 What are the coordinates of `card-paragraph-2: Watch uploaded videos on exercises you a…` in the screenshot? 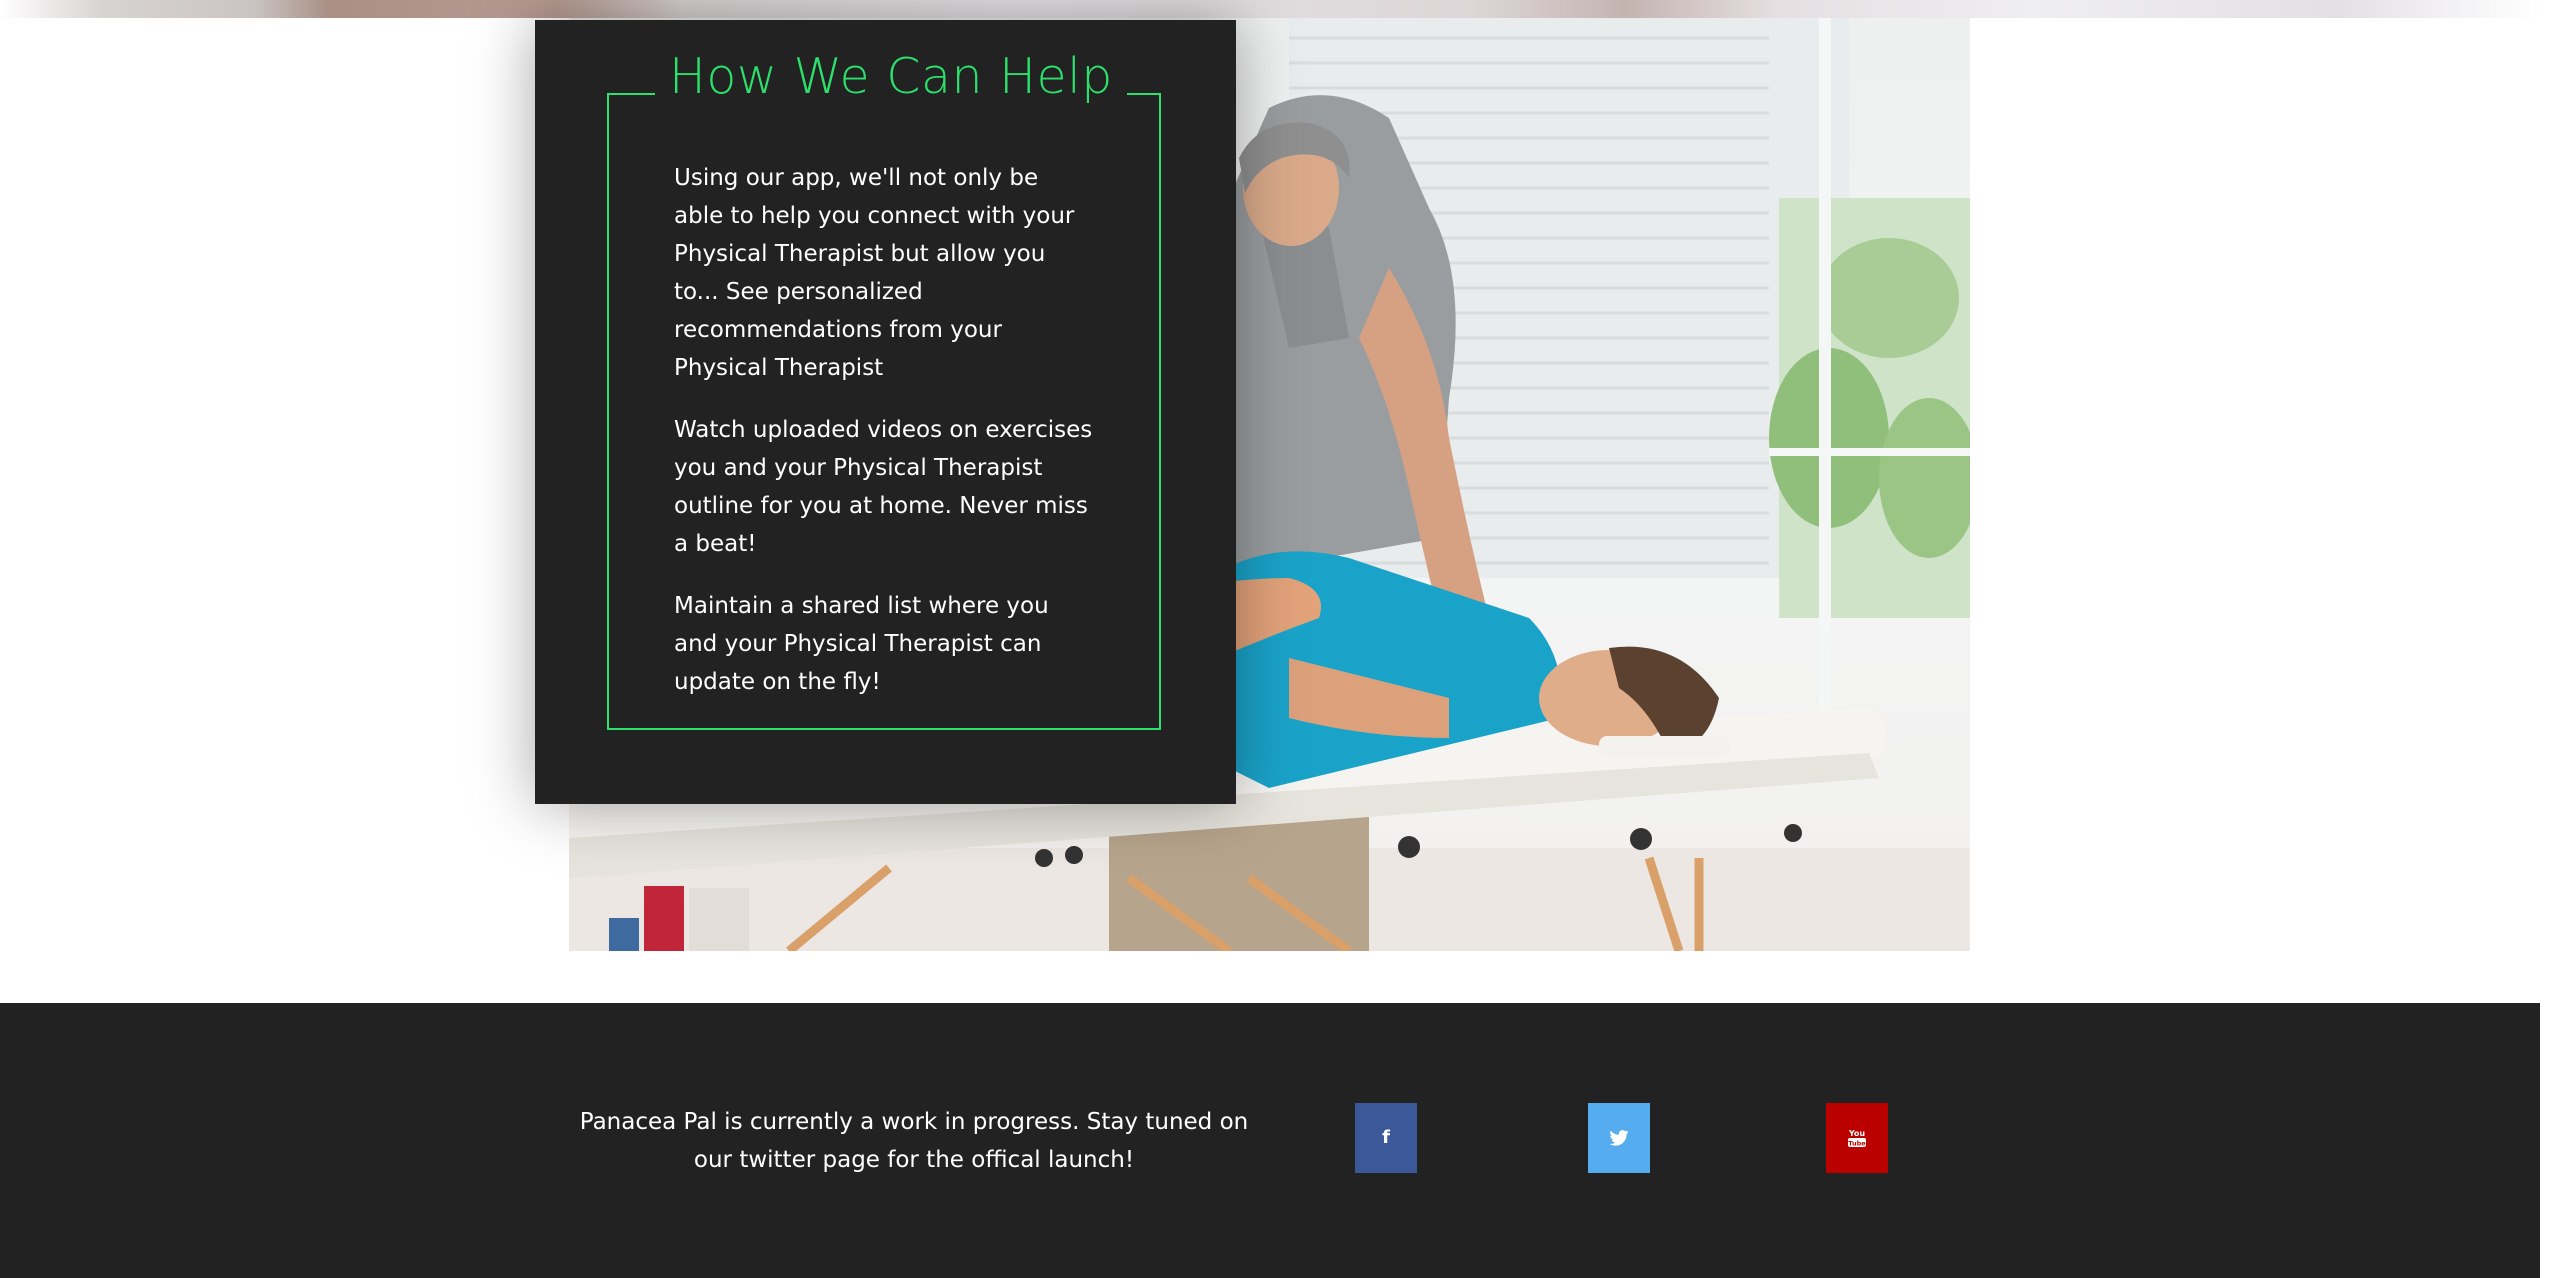 It's located at (883, 487).